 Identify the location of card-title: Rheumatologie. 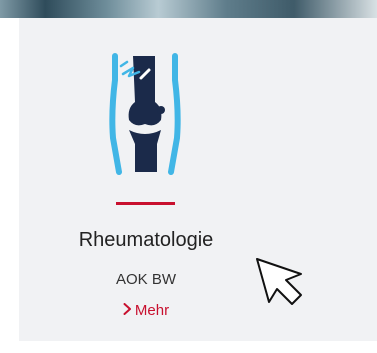
(146, 240).